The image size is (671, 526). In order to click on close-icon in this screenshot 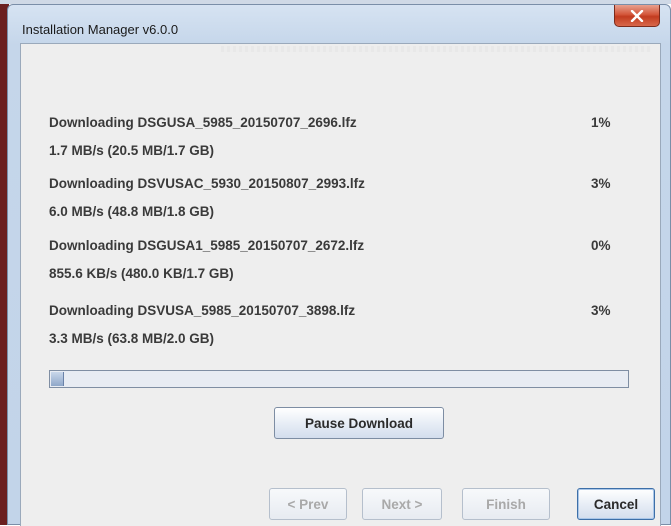, I will do `click(637, 15)`.